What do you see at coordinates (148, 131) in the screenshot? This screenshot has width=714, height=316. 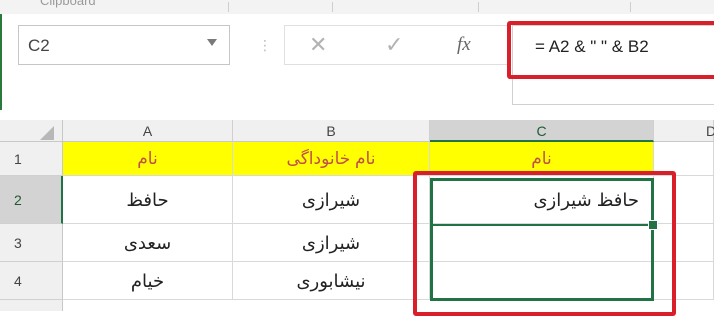 I see `column-header-a: A` at bounding box center [148, 131].